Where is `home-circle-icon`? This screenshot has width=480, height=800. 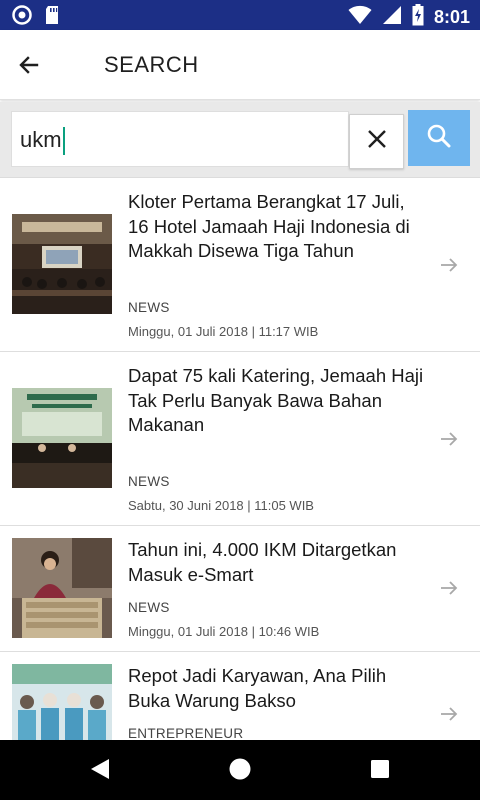 home-circle-icon is located at coordinates (240, 771).